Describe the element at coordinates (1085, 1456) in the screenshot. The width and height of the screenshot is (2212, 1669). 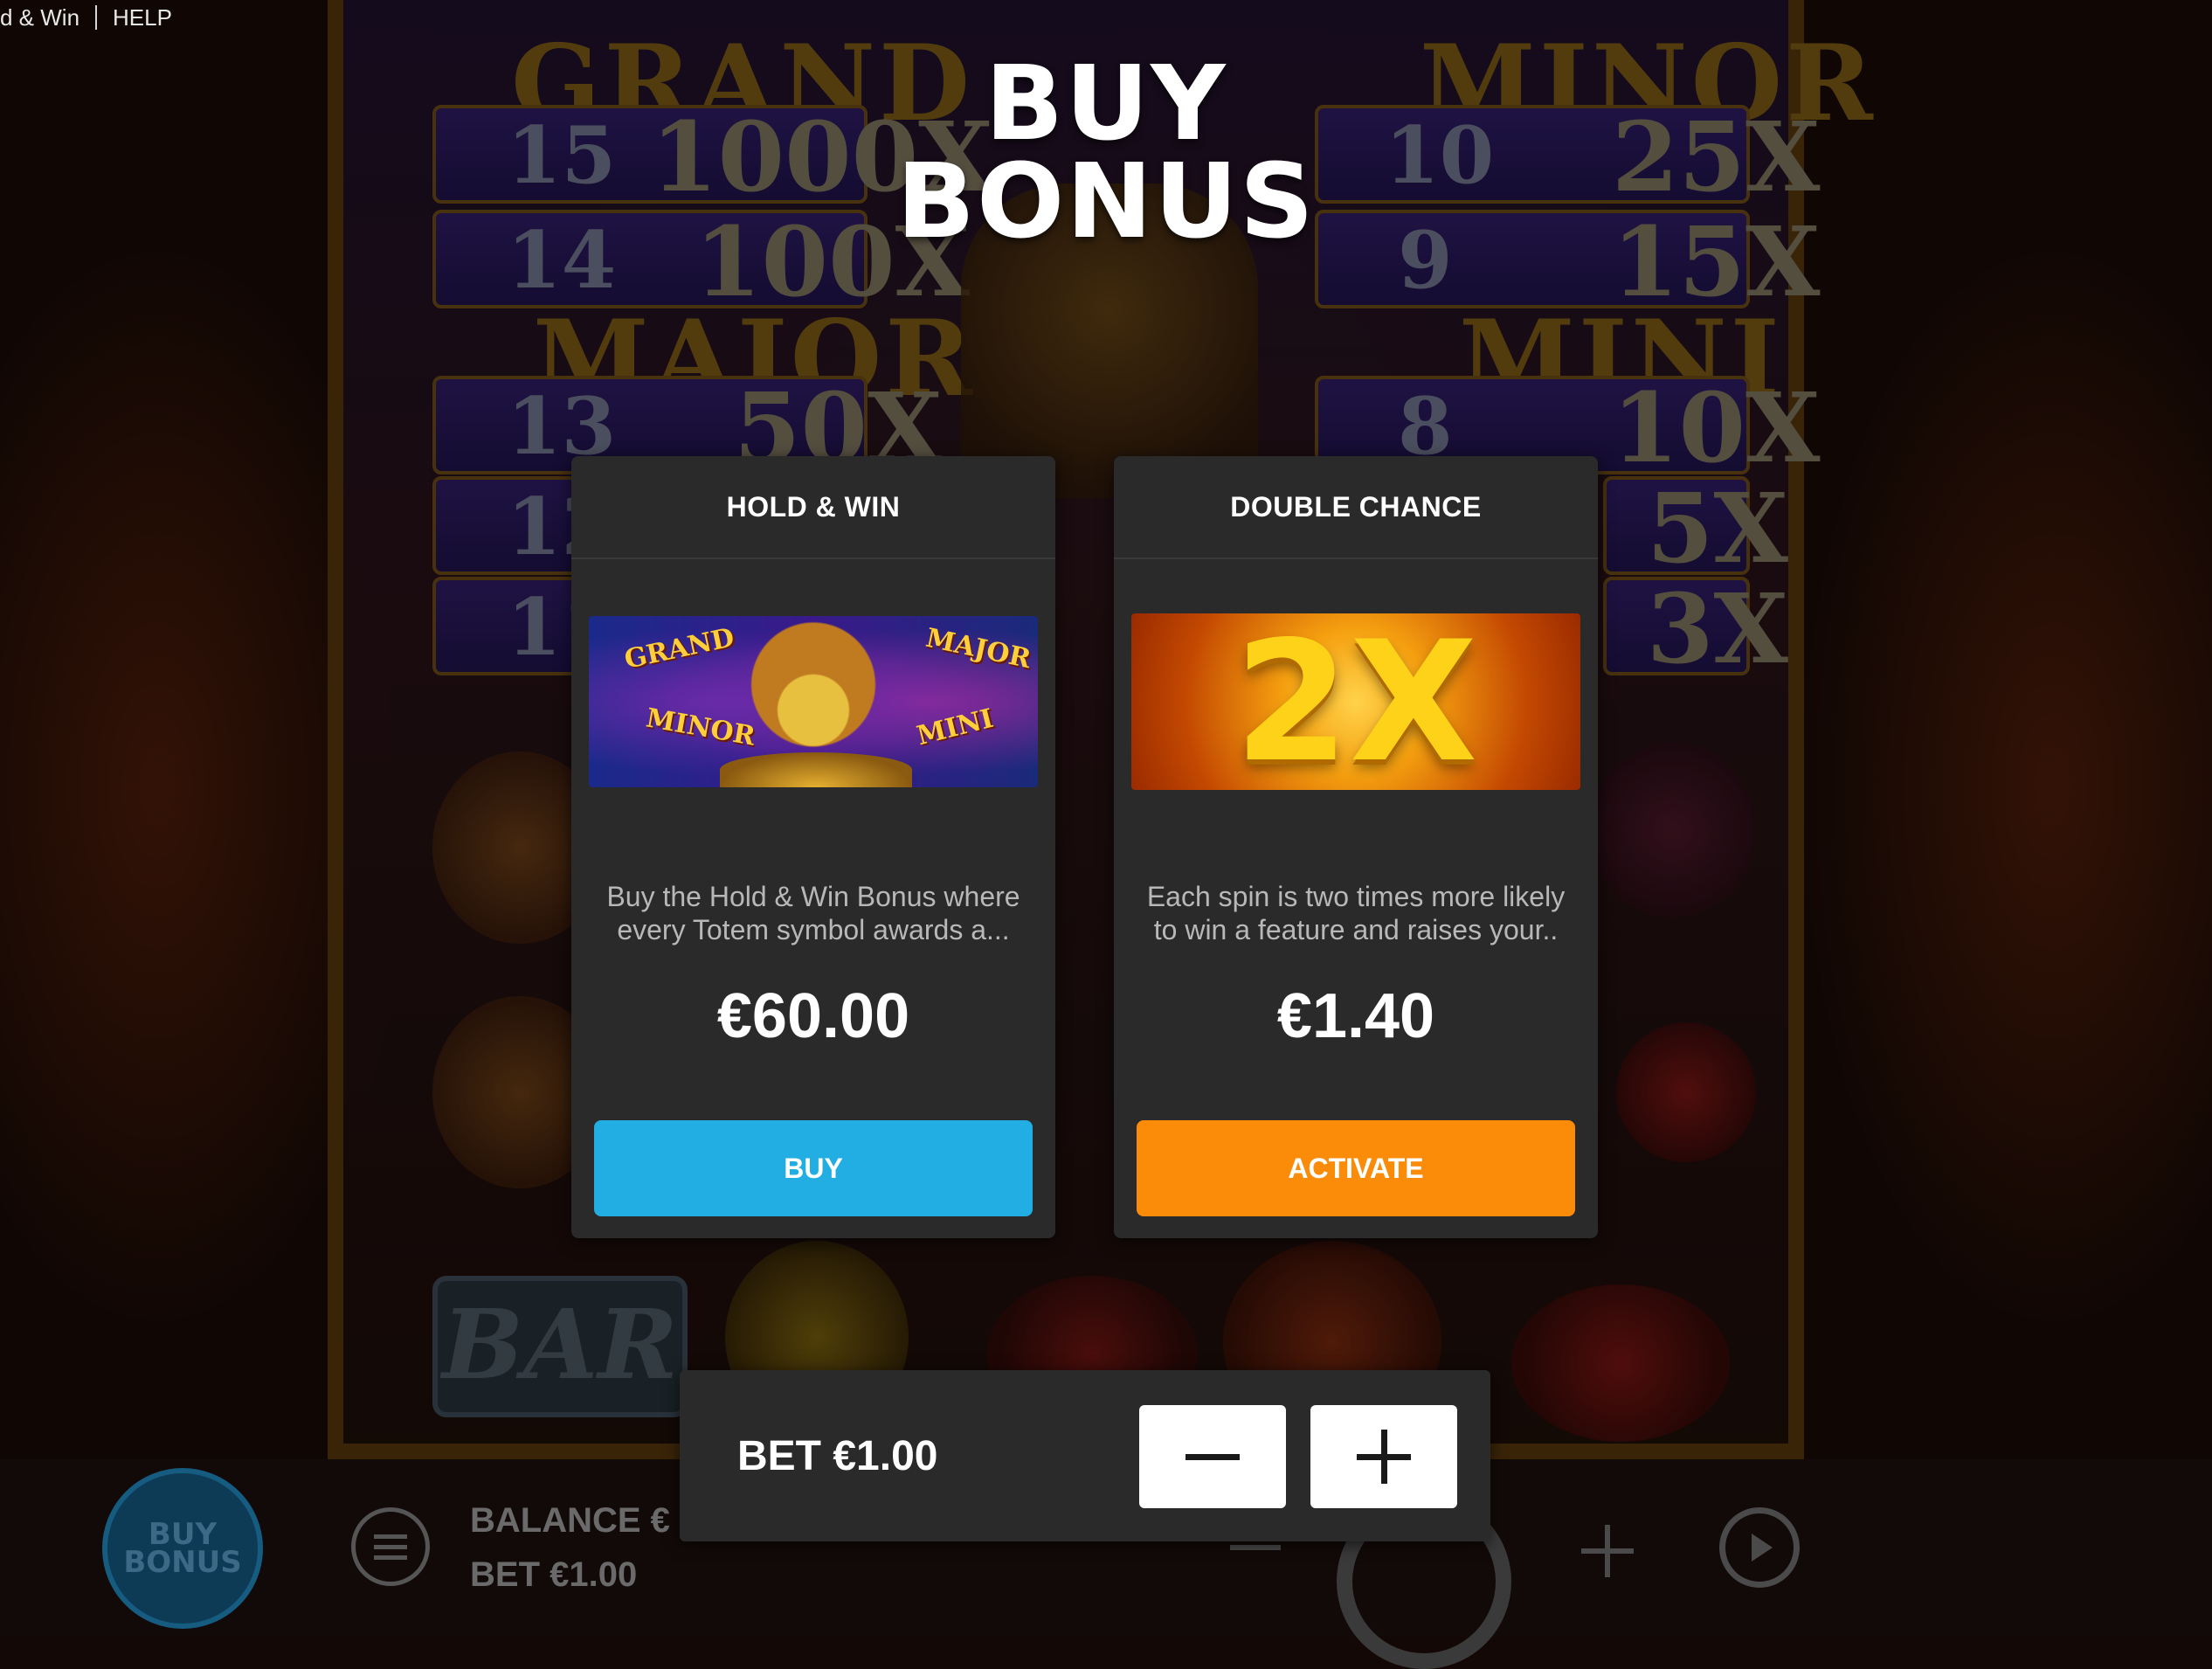
I see `bet-panel: BET €1.00` at that location.